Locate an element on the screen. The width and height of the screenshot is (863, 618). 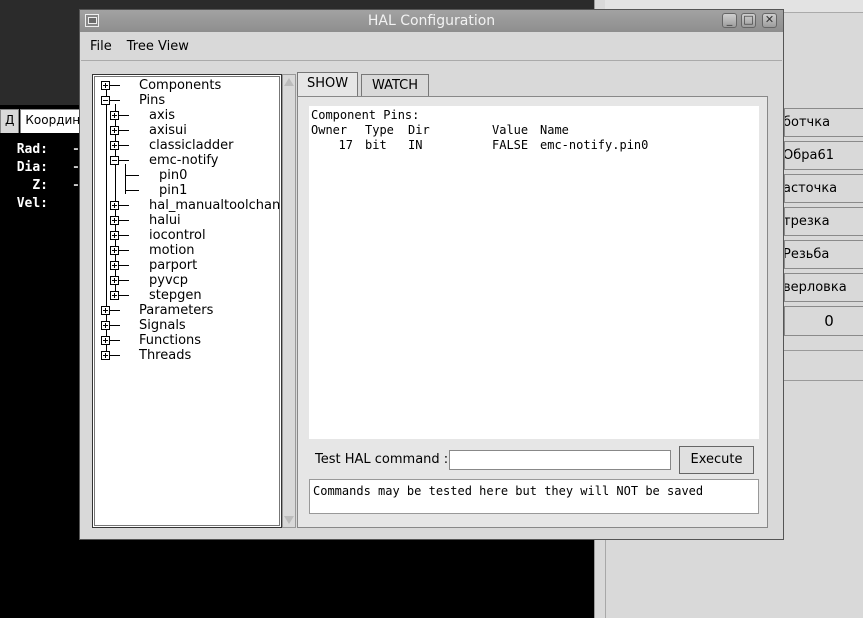
mode-button-1: ботчка is located at coordinates (823, 122).